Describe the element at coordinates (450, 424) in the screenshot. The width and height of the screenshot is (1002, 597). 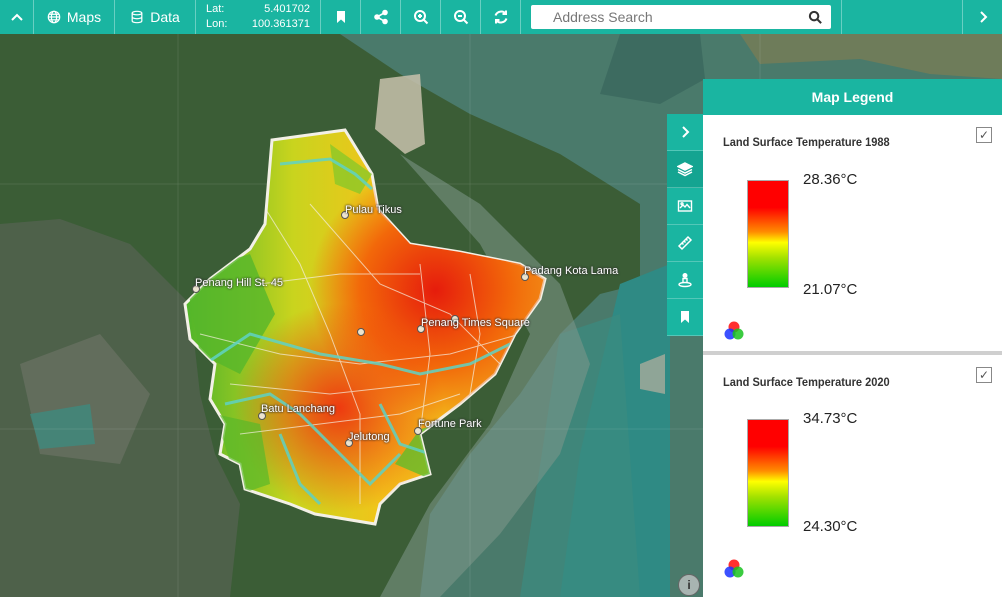
I see `place-label: Fortune Park` at that location.